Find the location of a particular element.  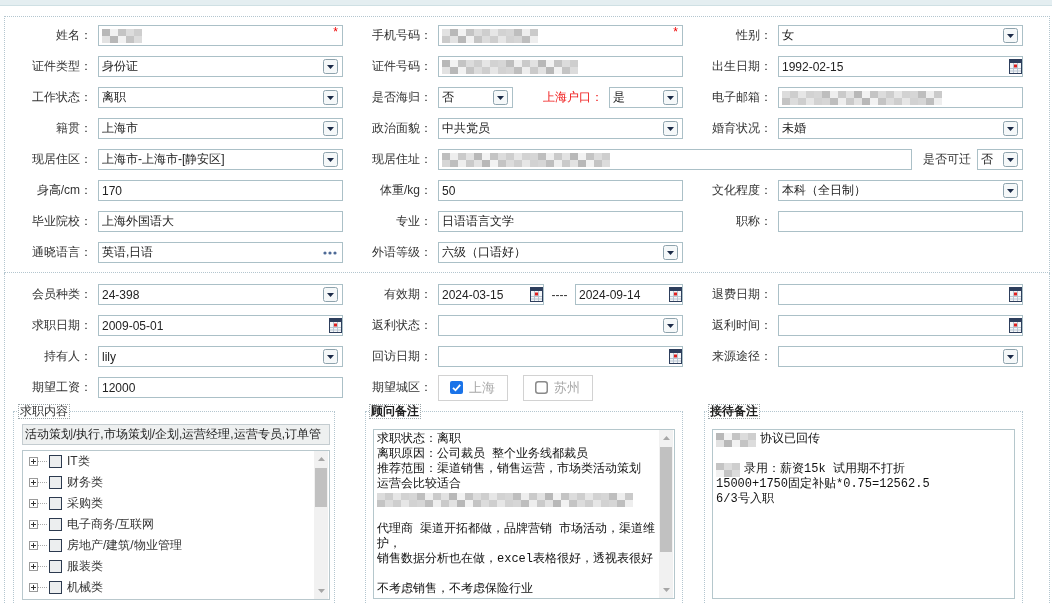

field-label: 回访日期： is located at coordinates (401, 356).